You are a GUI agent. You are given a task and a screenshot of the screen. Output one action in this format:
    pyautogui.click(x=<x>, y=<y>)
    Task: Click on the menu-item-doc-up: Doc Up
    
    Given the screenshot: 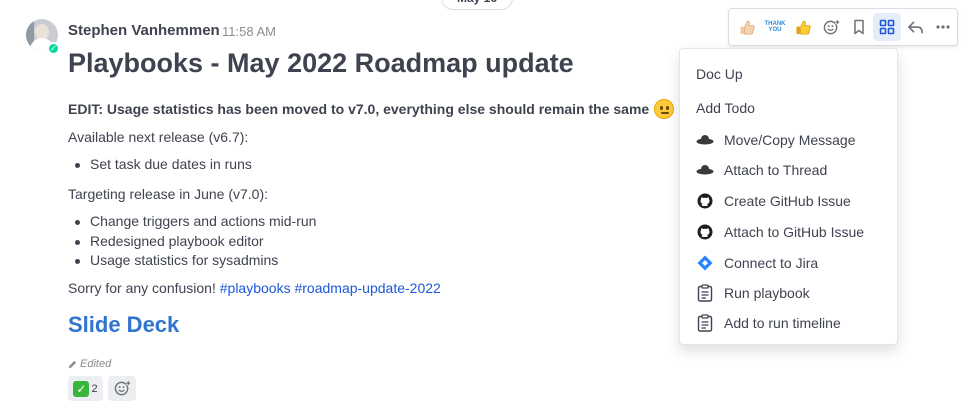 What is the action you would take?
    pyautogui.click(x=719, y=74)
    